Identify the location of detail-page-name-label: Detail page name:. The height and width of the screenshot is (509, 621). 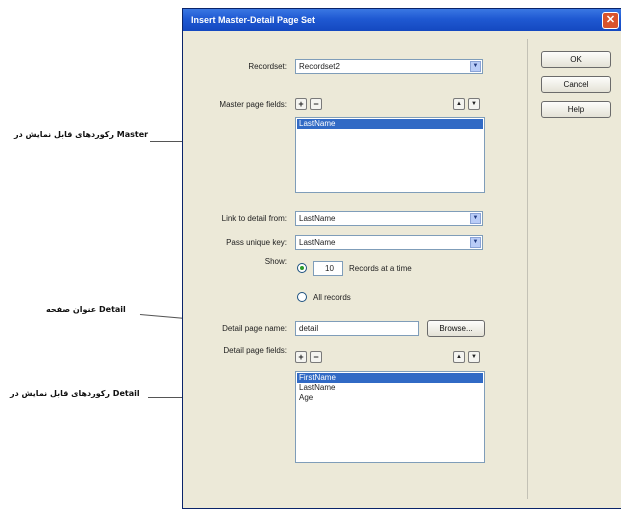
(254, 328).